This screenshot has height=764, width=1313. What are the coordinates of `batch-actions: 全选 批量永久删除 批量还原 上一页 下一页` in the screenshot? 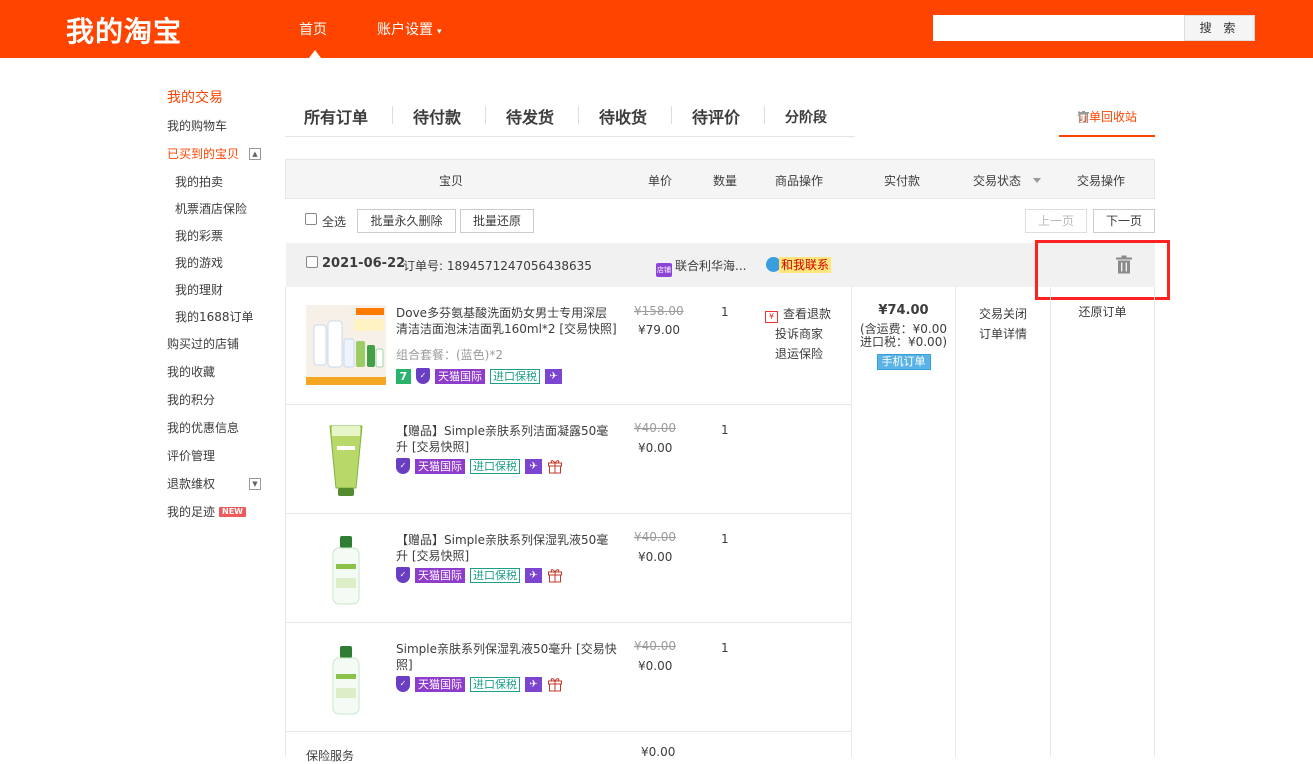 It's located at (730, 221).